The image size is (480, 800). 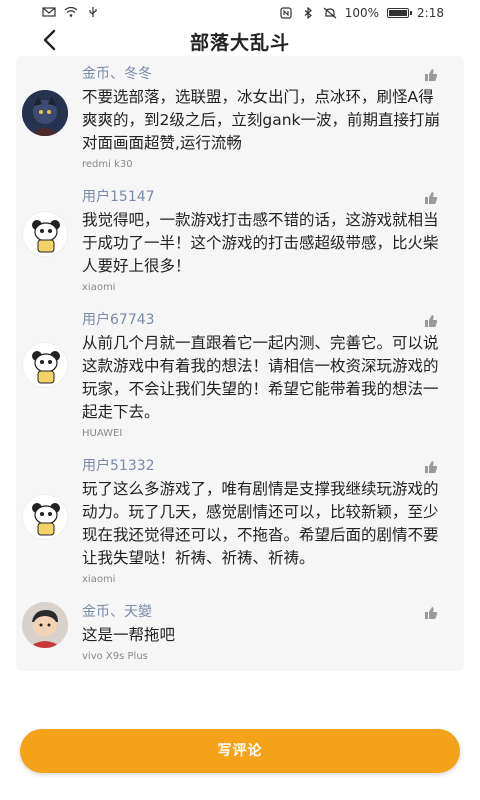 What do you see at coordinates (240, 13) in the screenshot?
I see `status-bar: 100% 2:18` at bounding box center [240, 13].